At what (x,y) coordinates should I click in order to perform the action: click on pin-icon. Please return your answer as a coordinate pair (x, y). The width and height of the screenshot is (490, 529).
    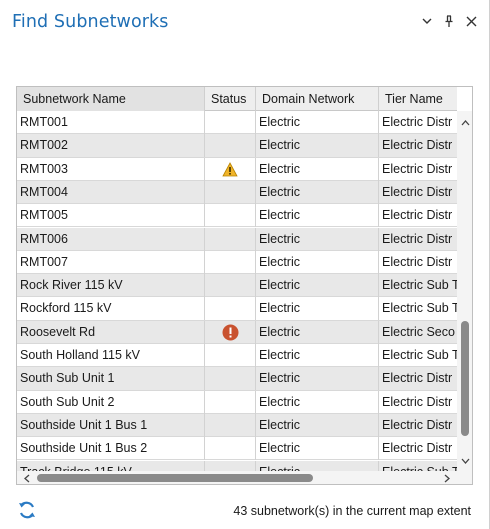
    Looking at the image, I should click on (449, 20).